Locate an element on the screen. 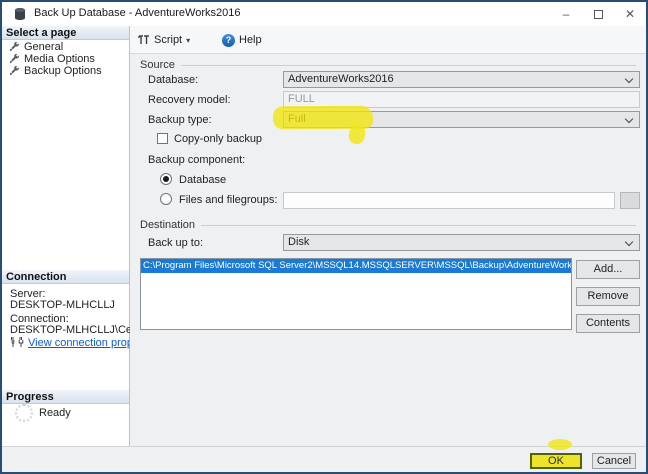  remove-button: Remove is located at coordinates (608, 296).